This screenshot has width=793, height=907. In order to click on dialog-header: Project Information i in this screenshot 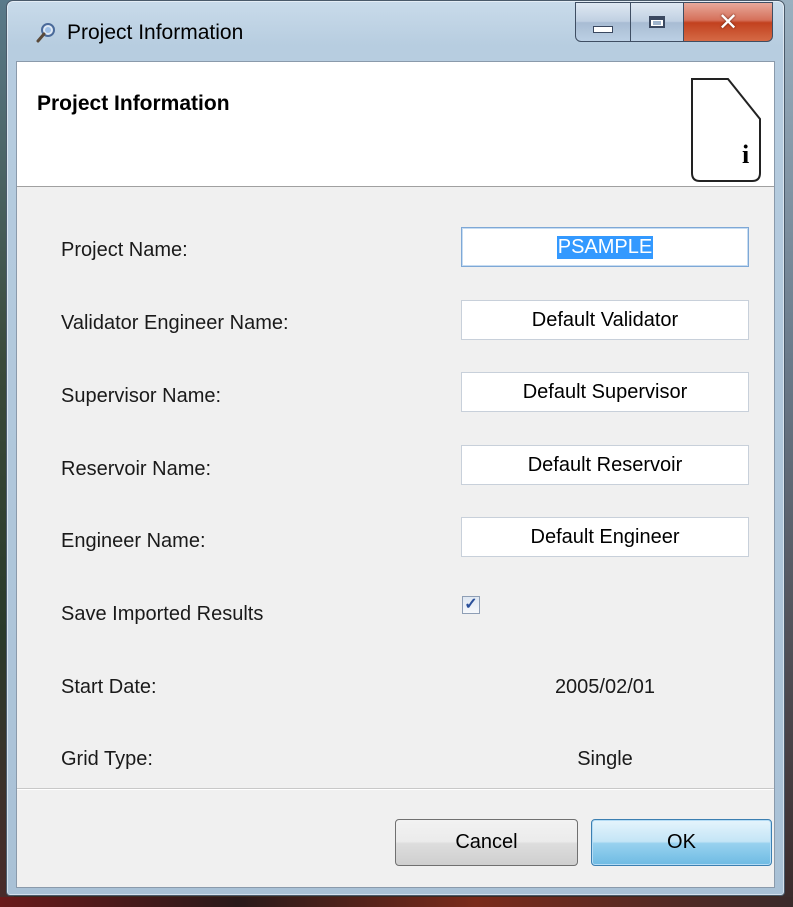, I will do `click(395, 124)`.